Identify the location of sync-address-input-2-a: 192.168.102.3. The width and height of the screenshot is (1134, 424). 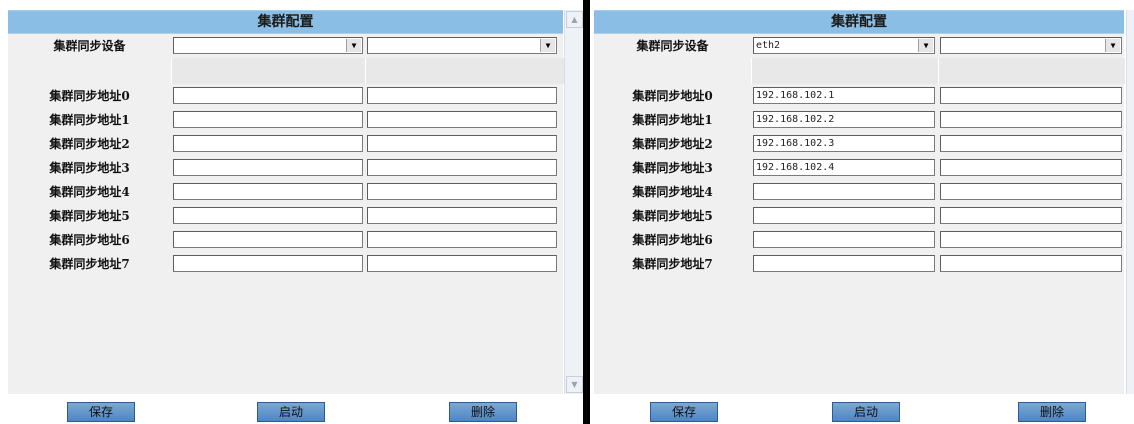
(844, 143).